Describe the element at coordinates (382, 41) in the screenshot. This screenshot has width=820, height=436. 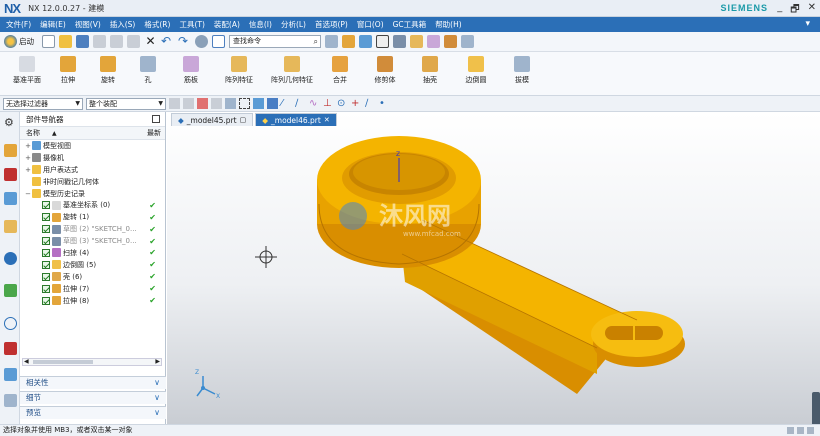
I see `background-icon` at that location.